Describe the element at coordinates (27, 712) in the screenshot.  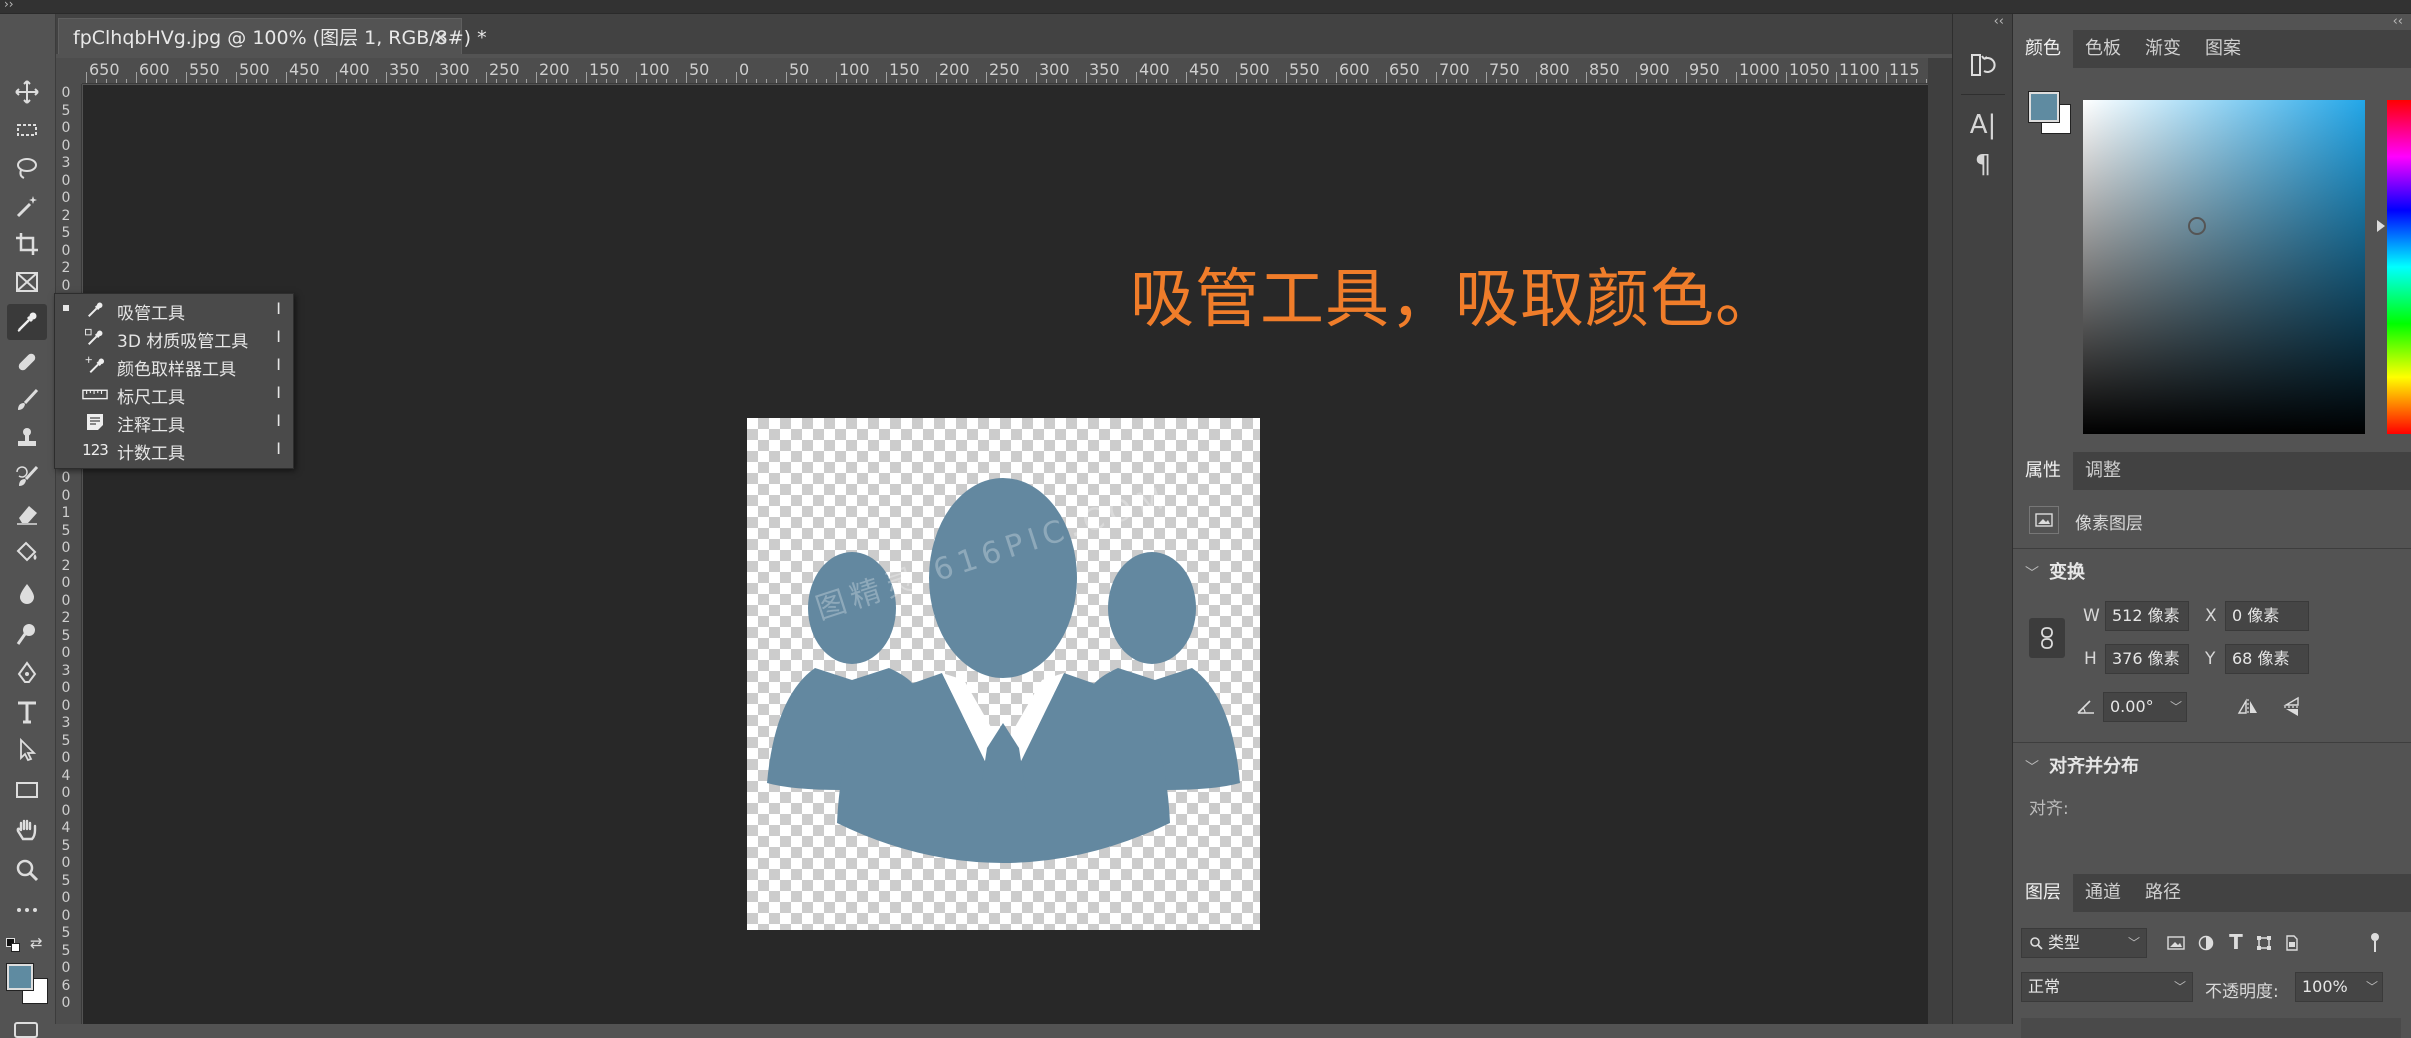
I see `type-tool` at that location.